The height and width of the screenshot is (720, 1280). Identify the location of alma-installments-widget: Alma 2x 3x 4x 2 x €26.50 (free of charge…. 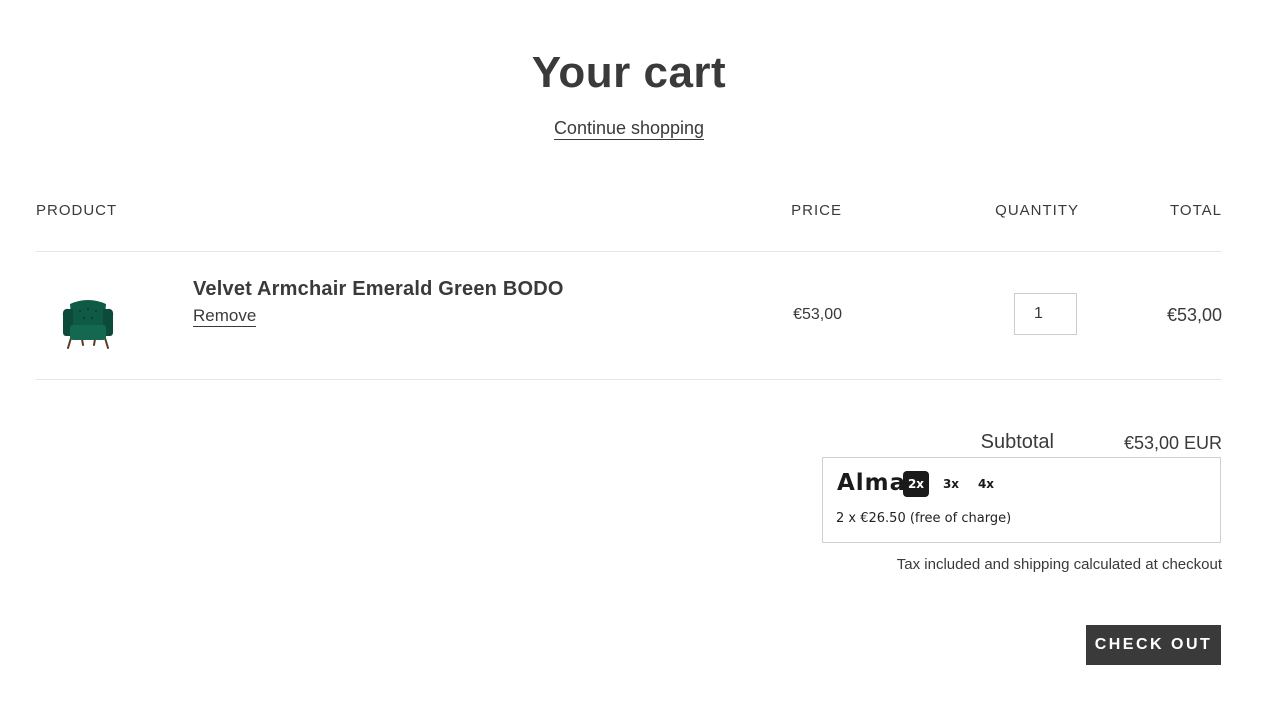
(1021, 500).